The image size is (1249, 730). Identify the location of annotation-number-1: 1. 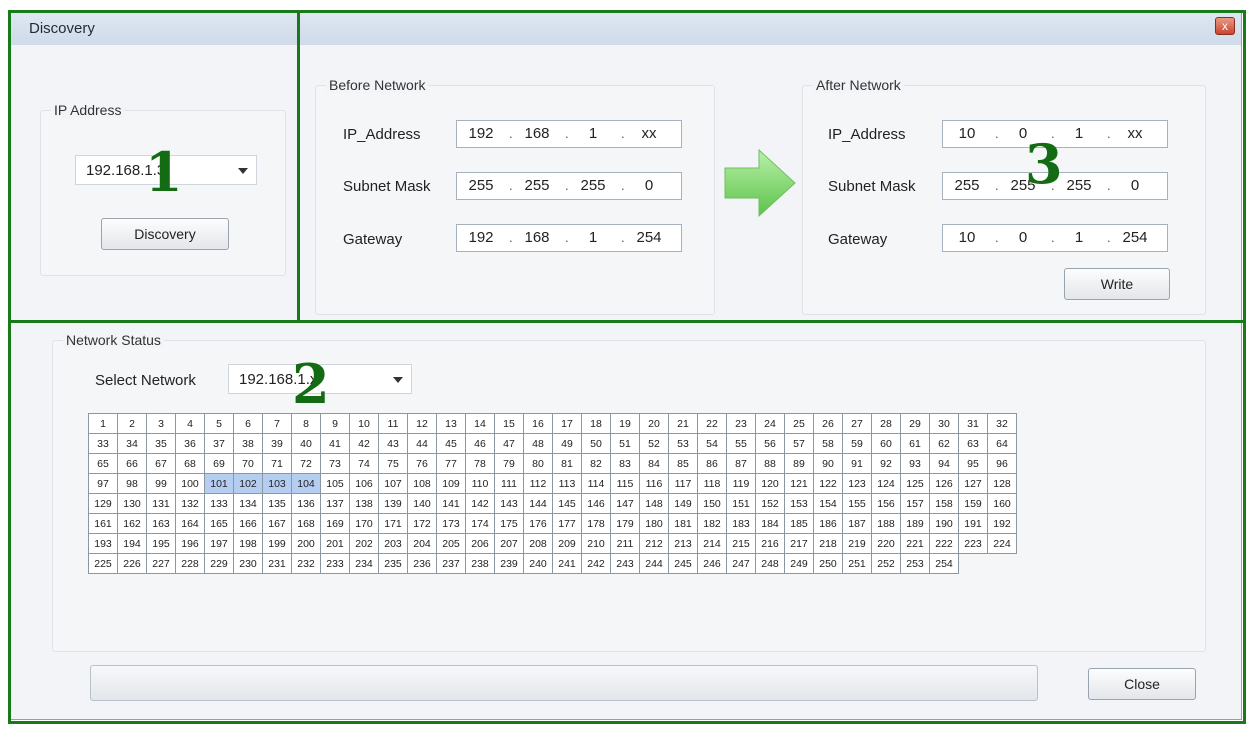
(164, 172).